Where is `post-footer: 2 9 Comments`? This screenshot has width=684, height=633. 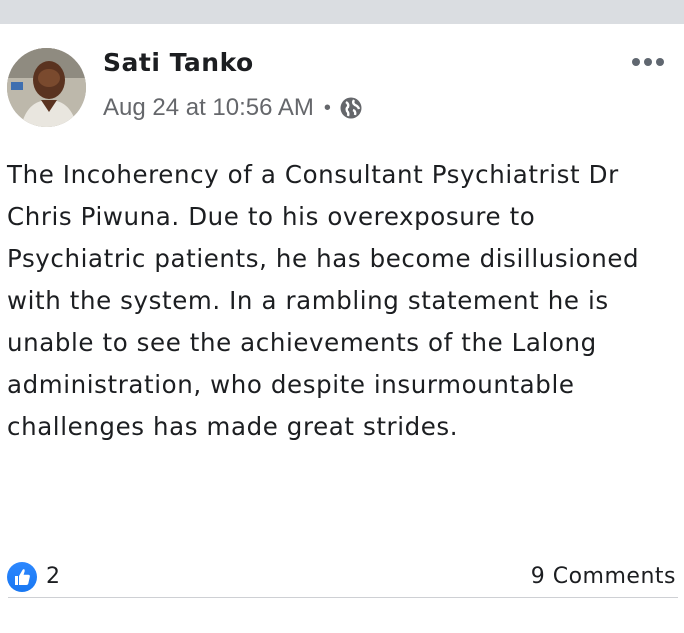 post-footer: 2 9 Comments is located at coordinates (342, 578).